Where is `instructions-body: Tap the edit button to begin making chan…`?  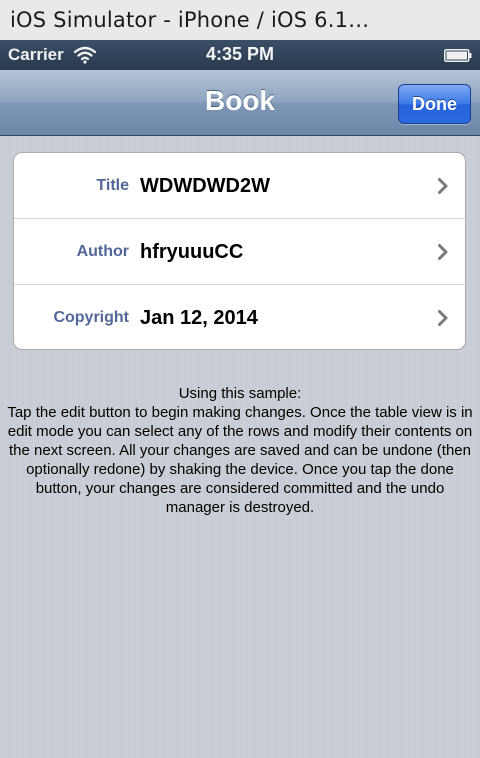 instructions-body: Tap the edit button to begin making chan… is located at coordinates (240, 460).